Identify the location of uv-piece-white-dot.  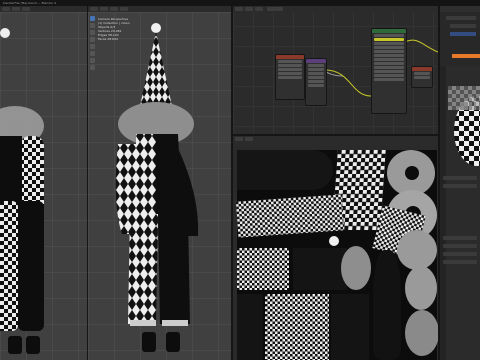
(334, 241).